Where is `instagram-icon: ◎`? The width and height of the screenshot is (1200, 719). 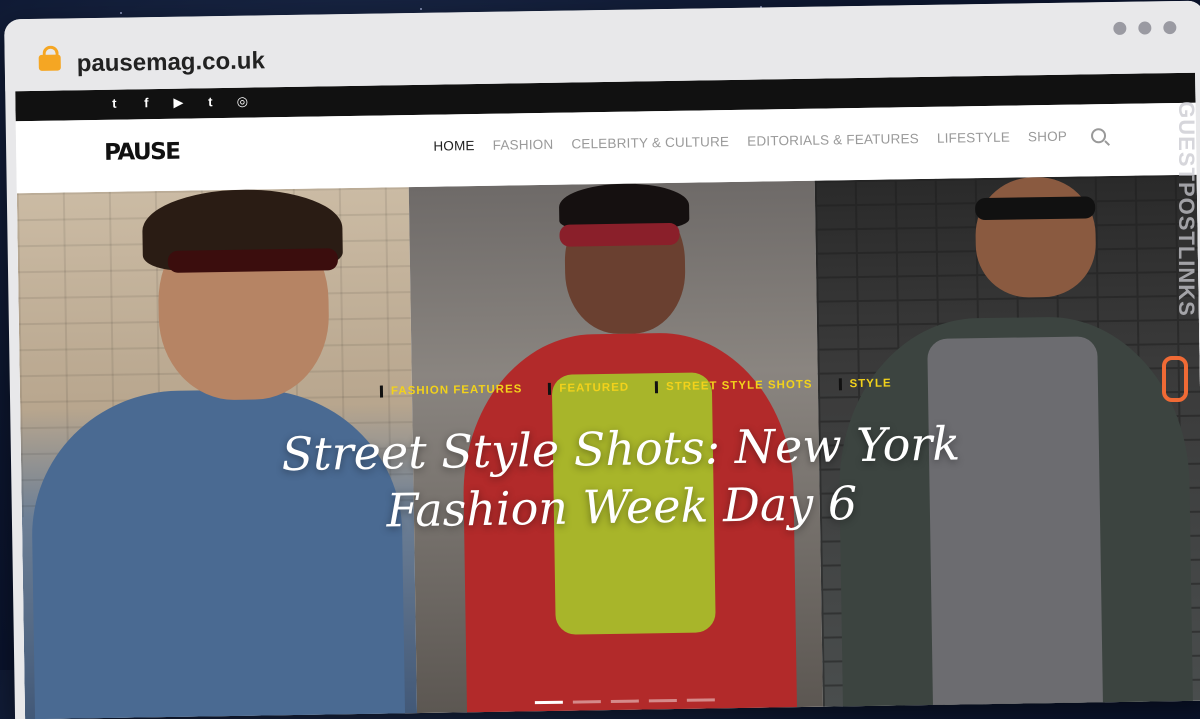
instagram-icon: ◎ is located at coordinates (242, 102).